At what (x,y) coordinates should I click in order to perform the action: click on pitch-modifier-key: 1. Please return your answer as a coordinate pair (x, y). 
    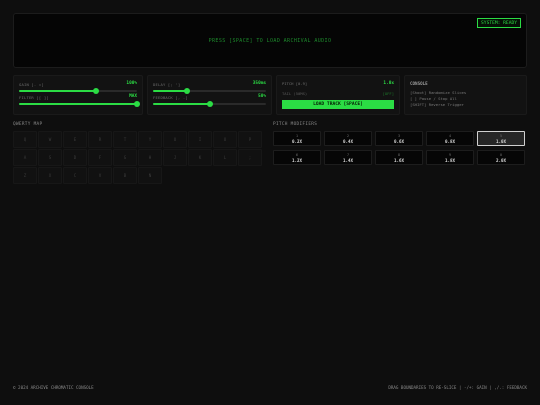
    Looking at the image, I should click on (297, 135).